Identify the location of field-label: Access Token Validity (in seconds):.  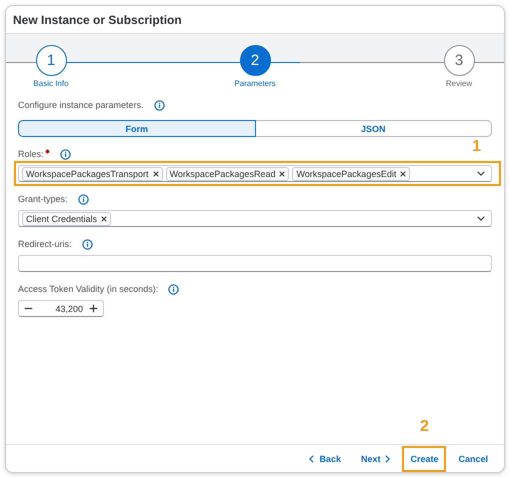
(88, 289).